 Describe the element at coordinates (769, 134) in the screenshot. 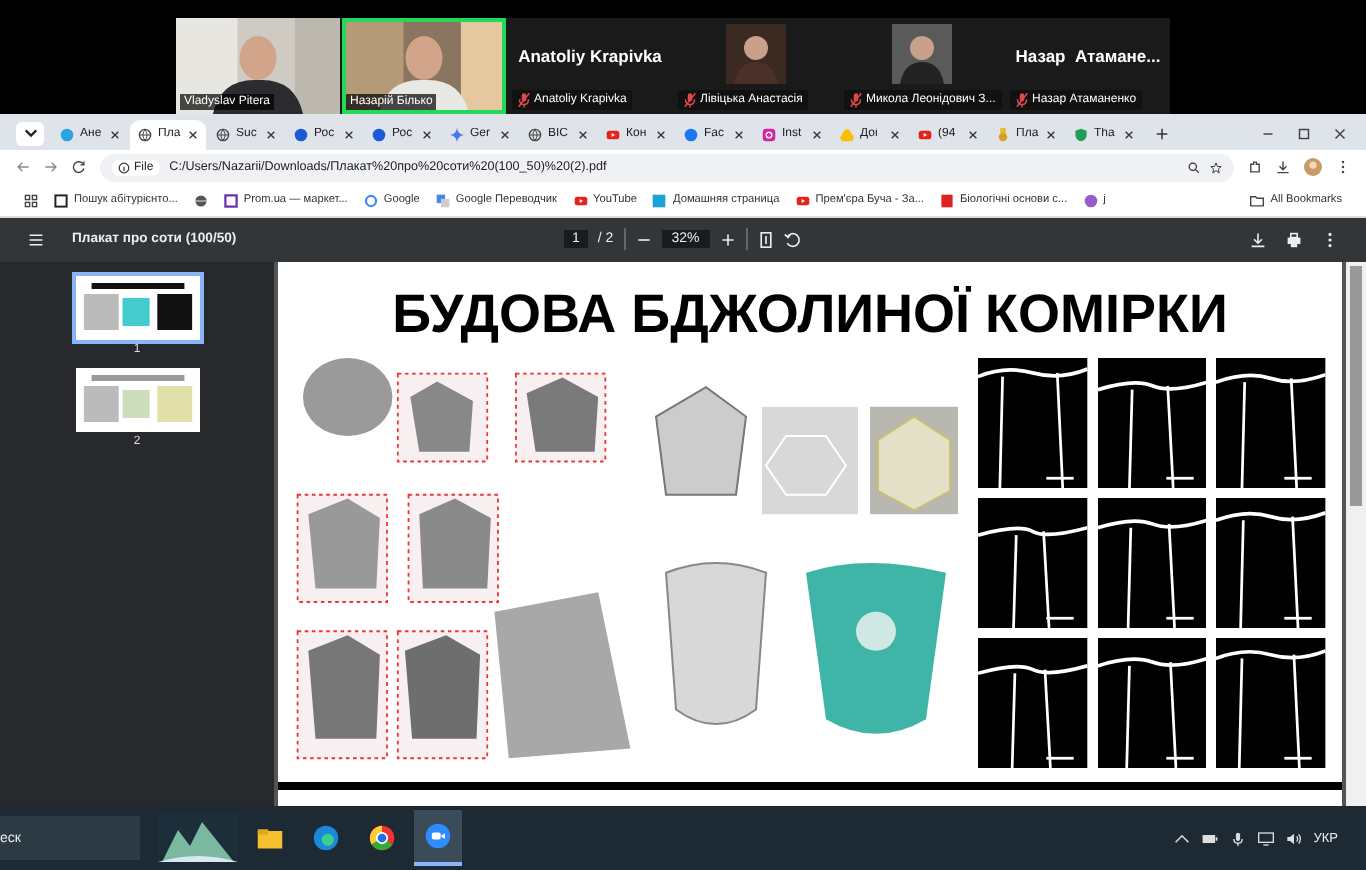

I see `camera-icon` at that location.